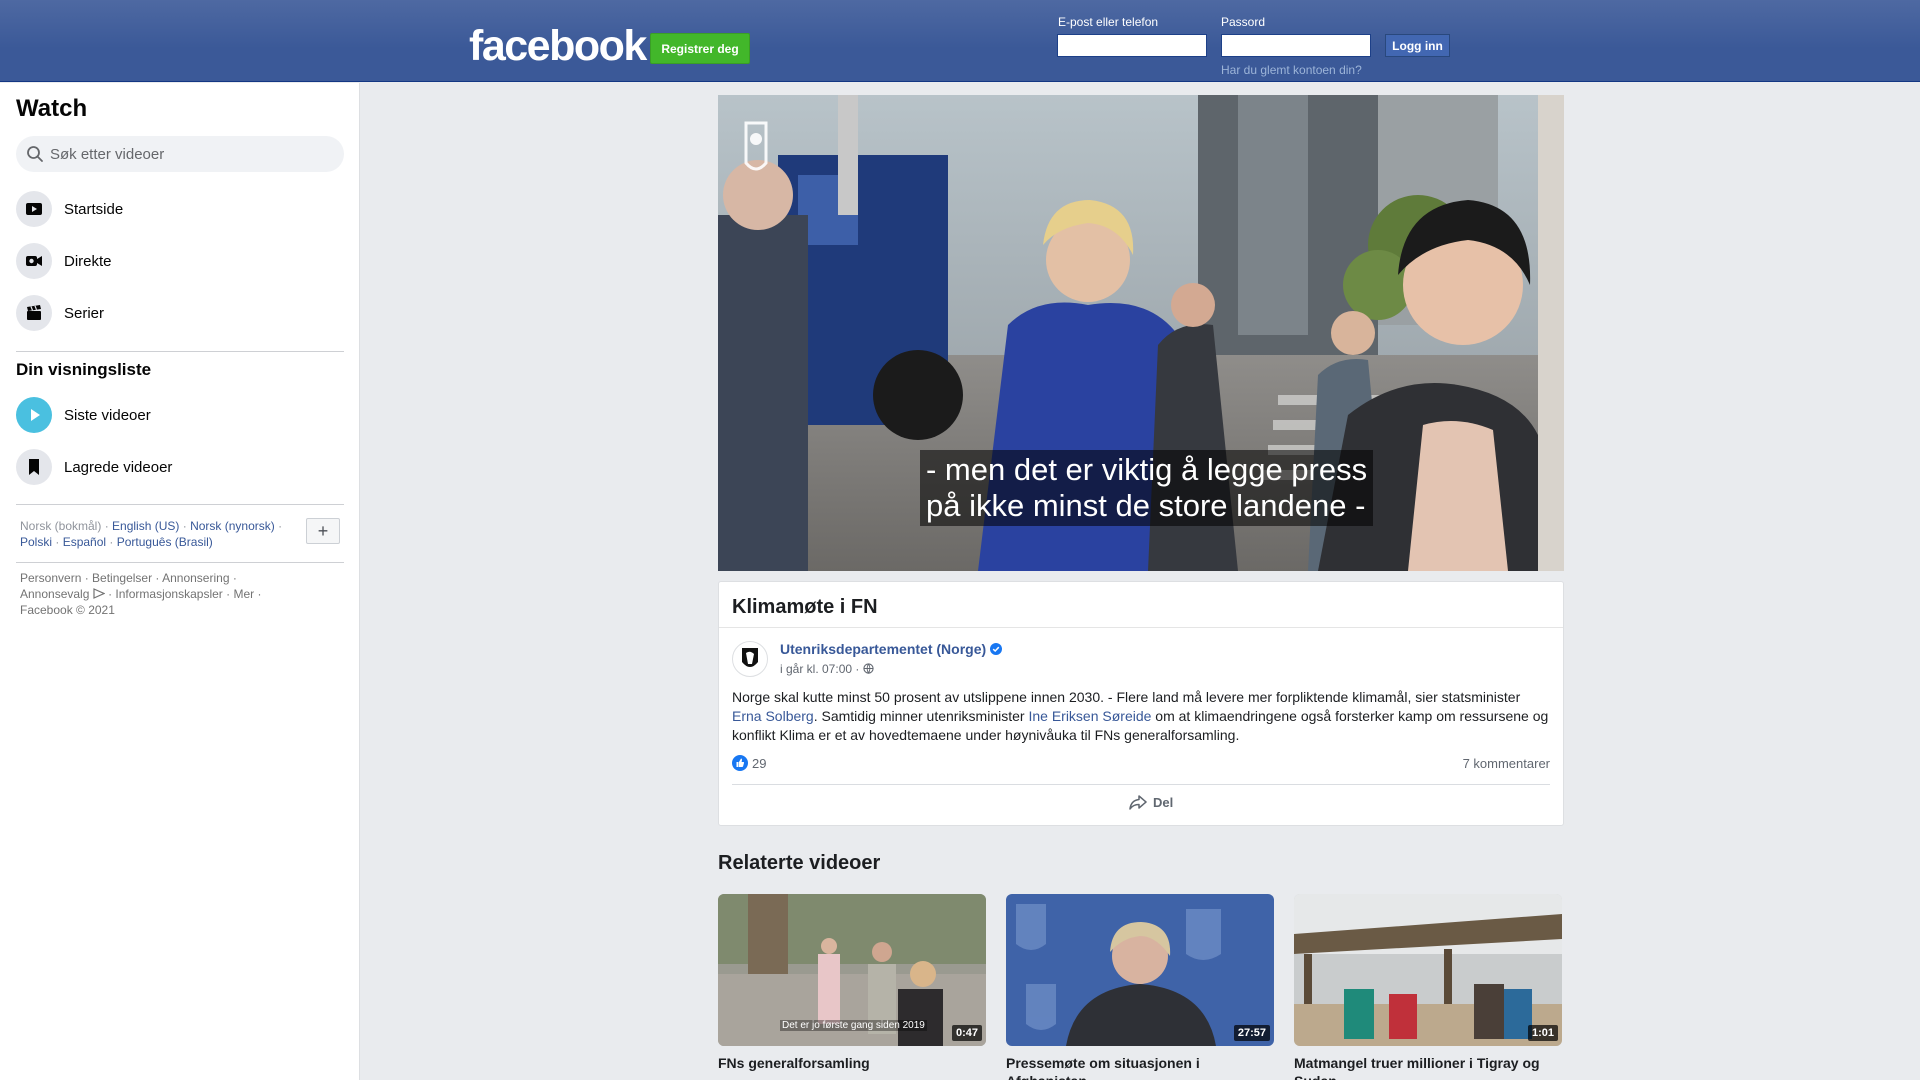 The width and height of the screenshot is (1920, 1080). Describe the element at coordinates (34, 467) in the screenshot. I see `bookmark-icon` at that location.